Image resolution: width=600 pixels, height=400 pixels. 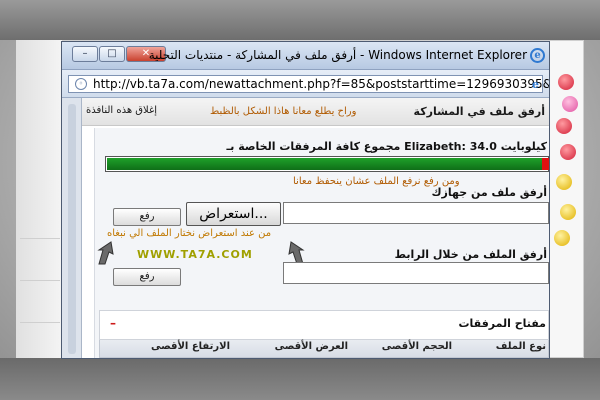 I want to click on quota-progress-fill, so click(x=324, y=164).